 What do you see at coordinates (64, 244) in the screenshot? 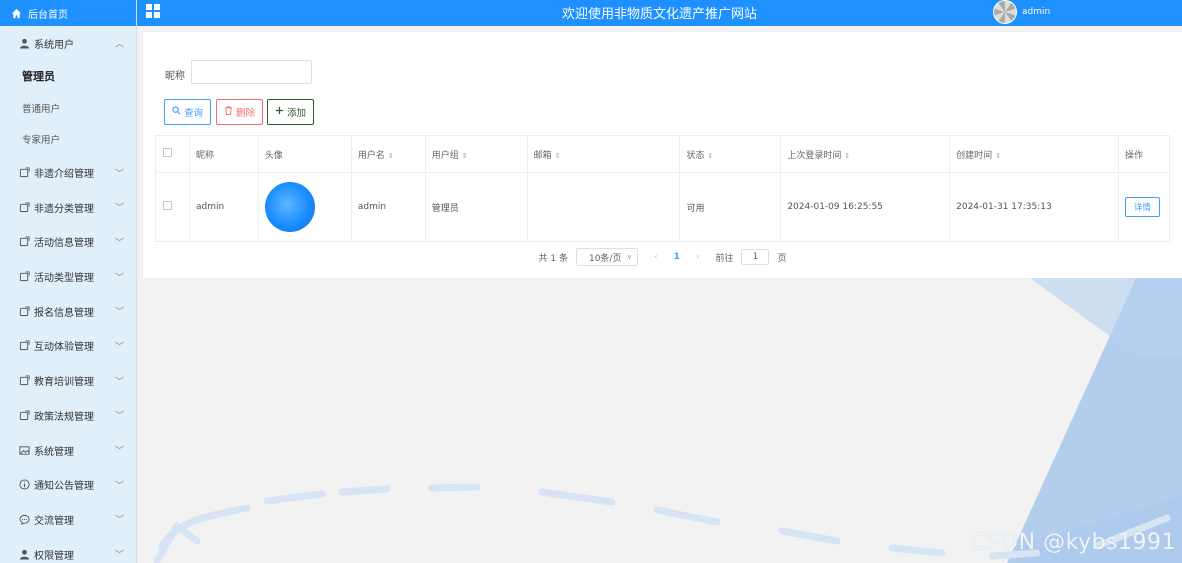
I see `sidebar-group-label: 活动信息管理` at bounding box center [64, 244].